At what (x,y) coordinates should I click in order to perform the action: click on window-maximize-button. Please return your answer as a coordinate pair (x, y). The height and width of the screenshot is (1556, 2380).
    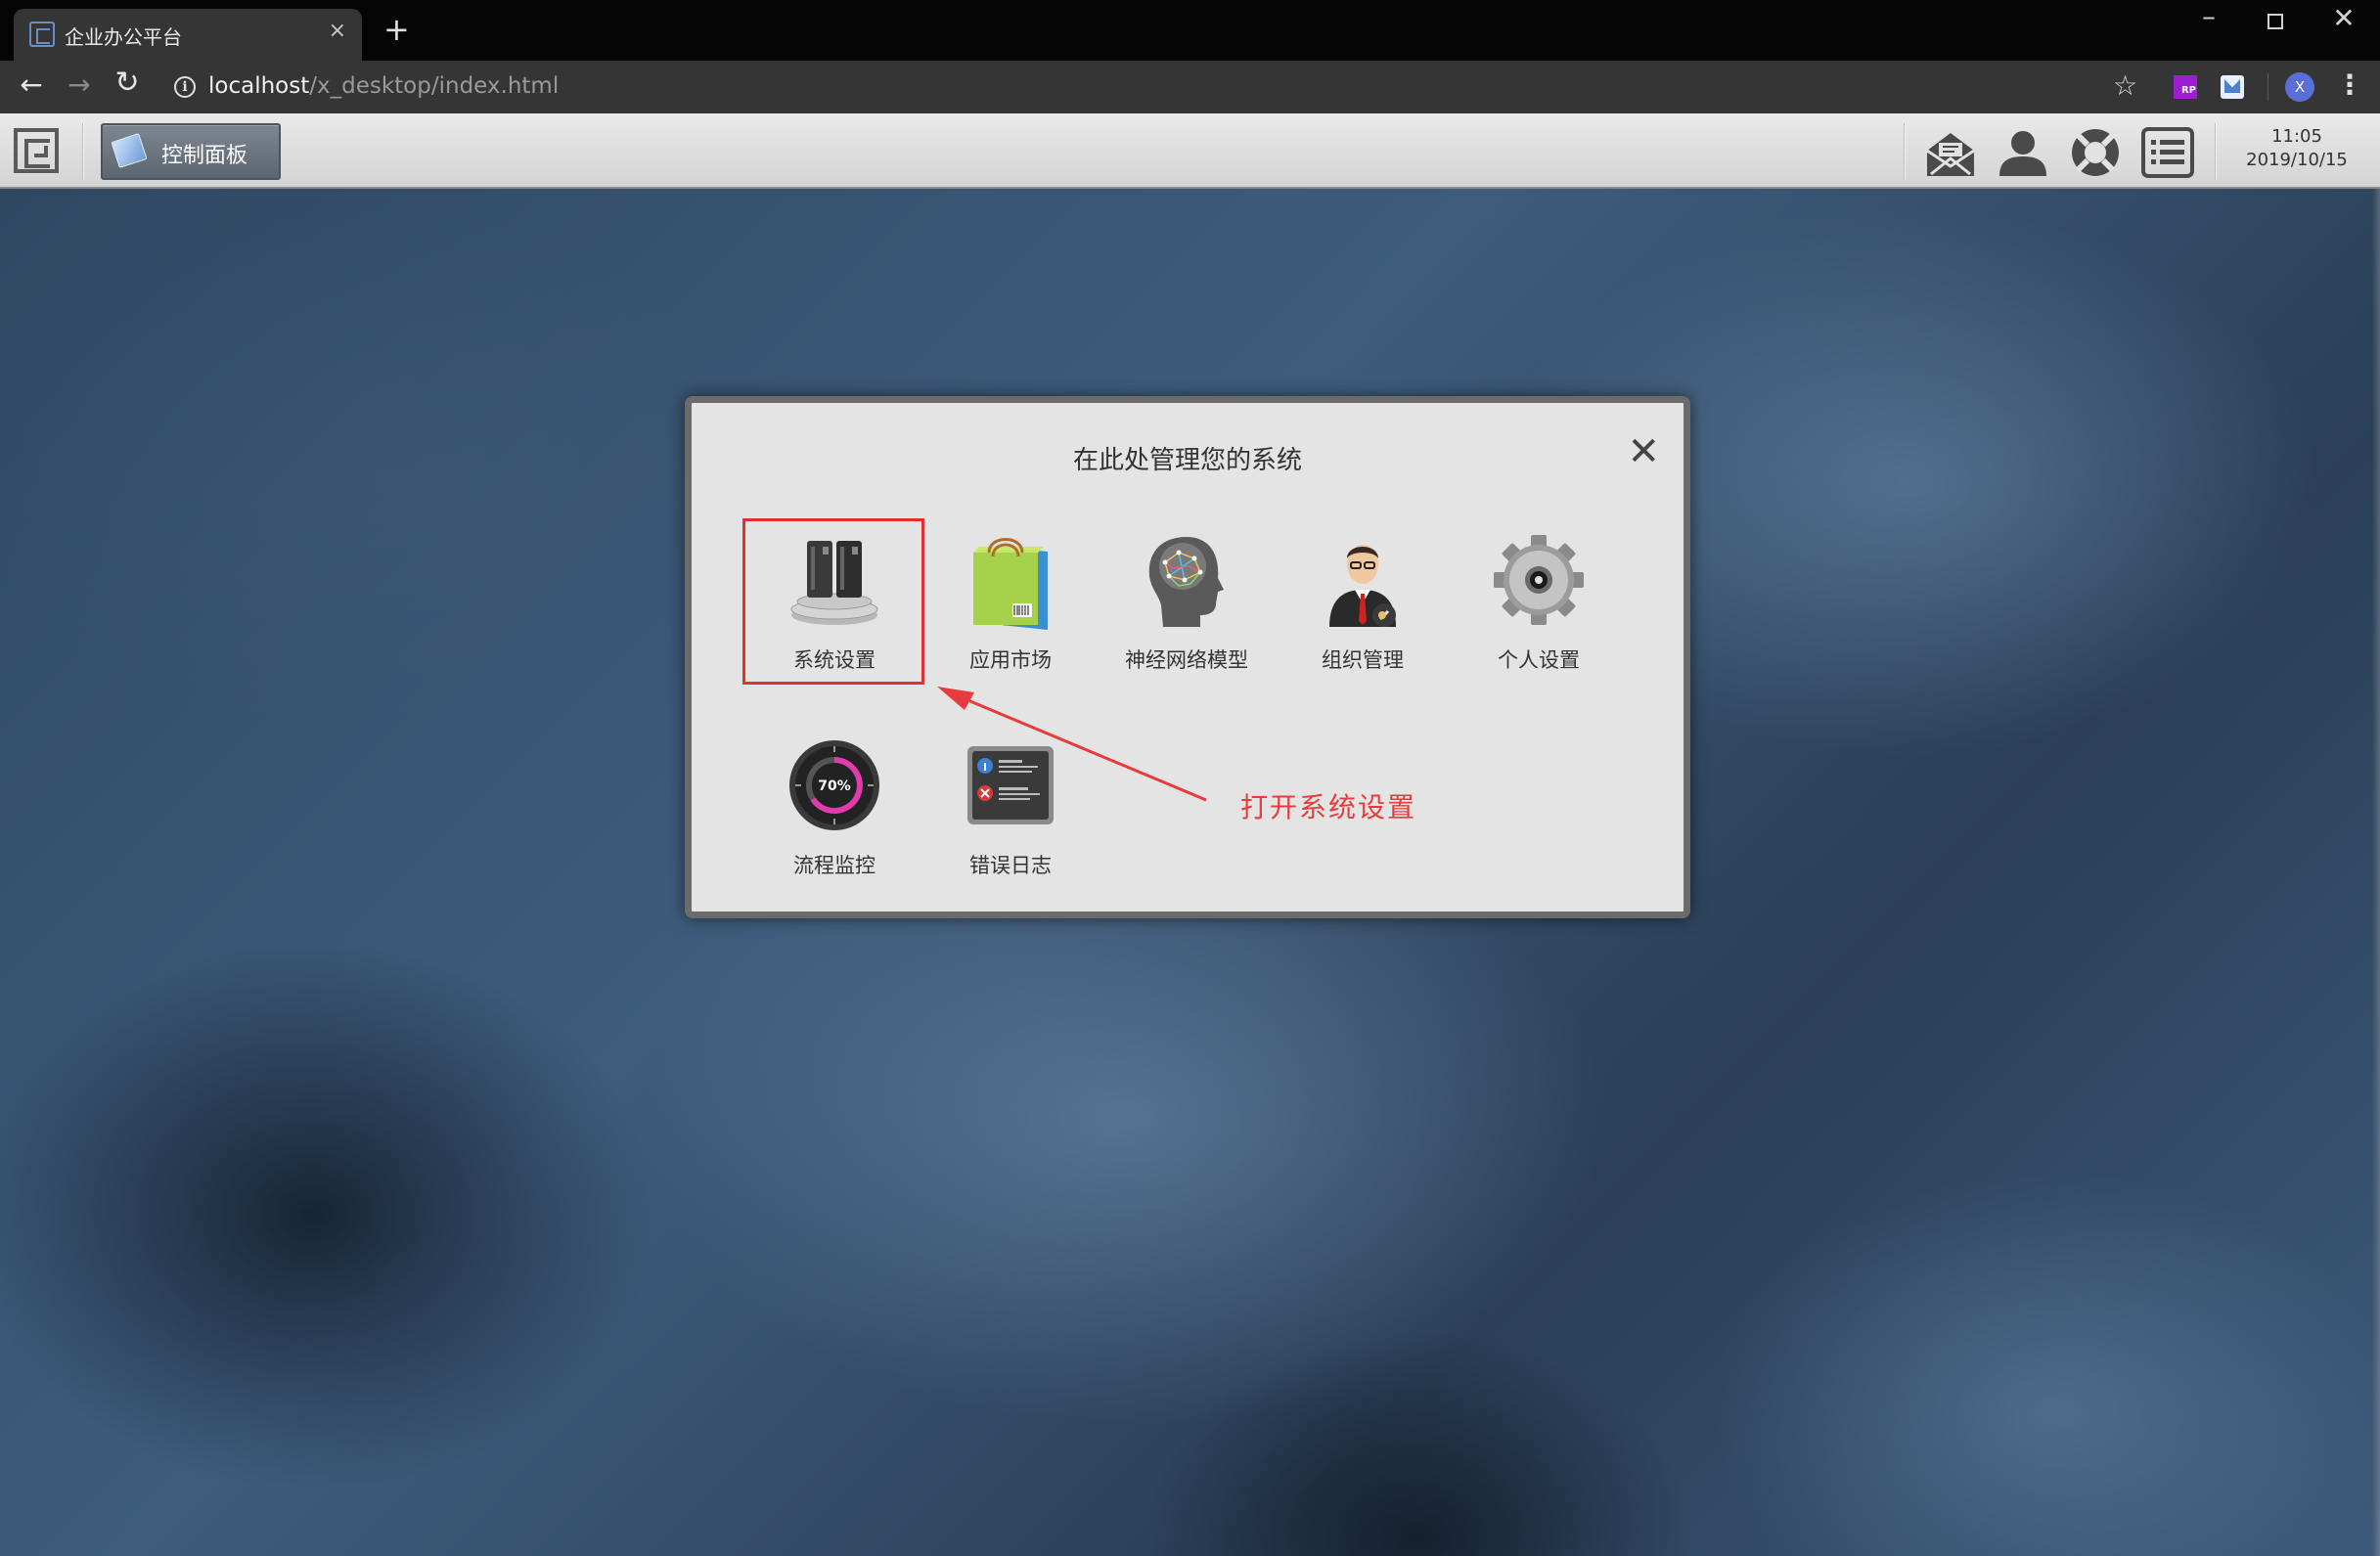
    Looking at the image, I should click on (2275, 19).